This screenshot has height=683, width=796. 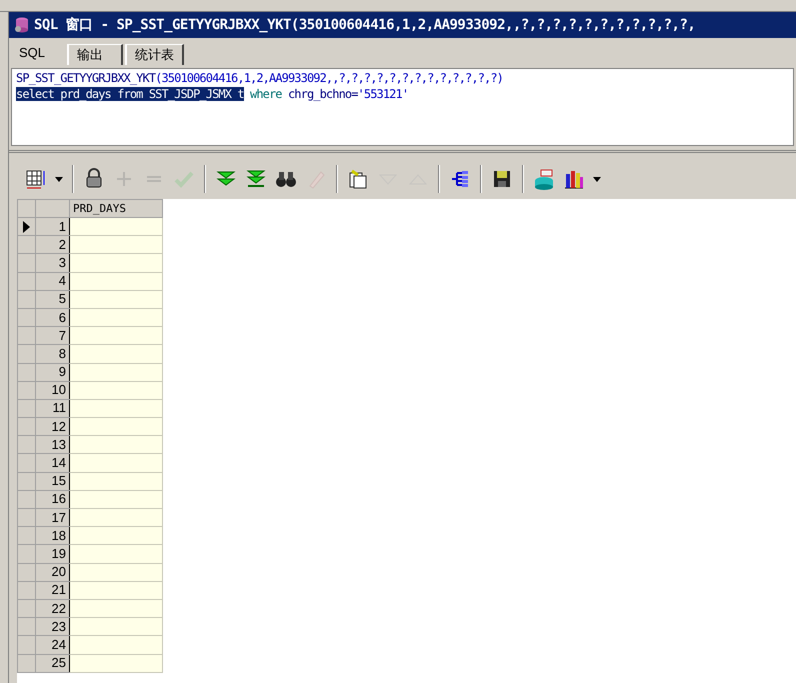 I want to click on row-number: 22, so click(x=53, y=608).